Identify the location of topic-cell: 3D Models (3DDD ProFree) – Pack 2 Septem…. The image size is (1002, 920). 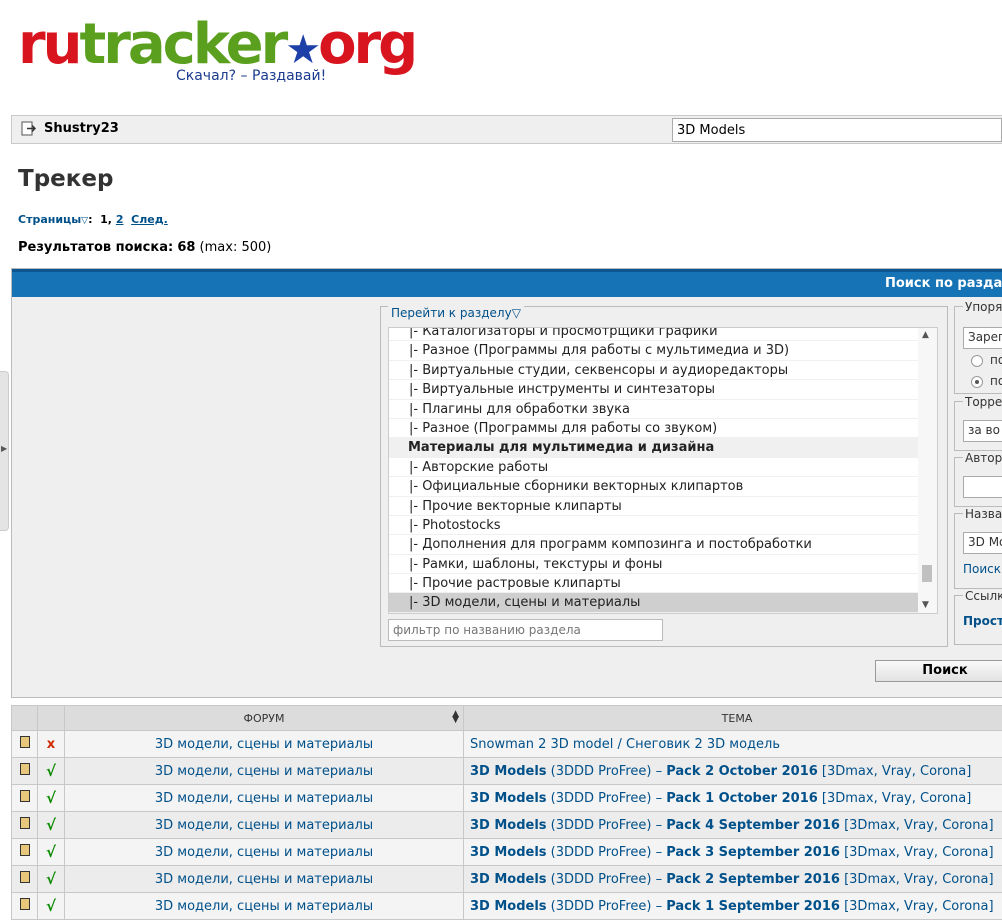
(733, 879).